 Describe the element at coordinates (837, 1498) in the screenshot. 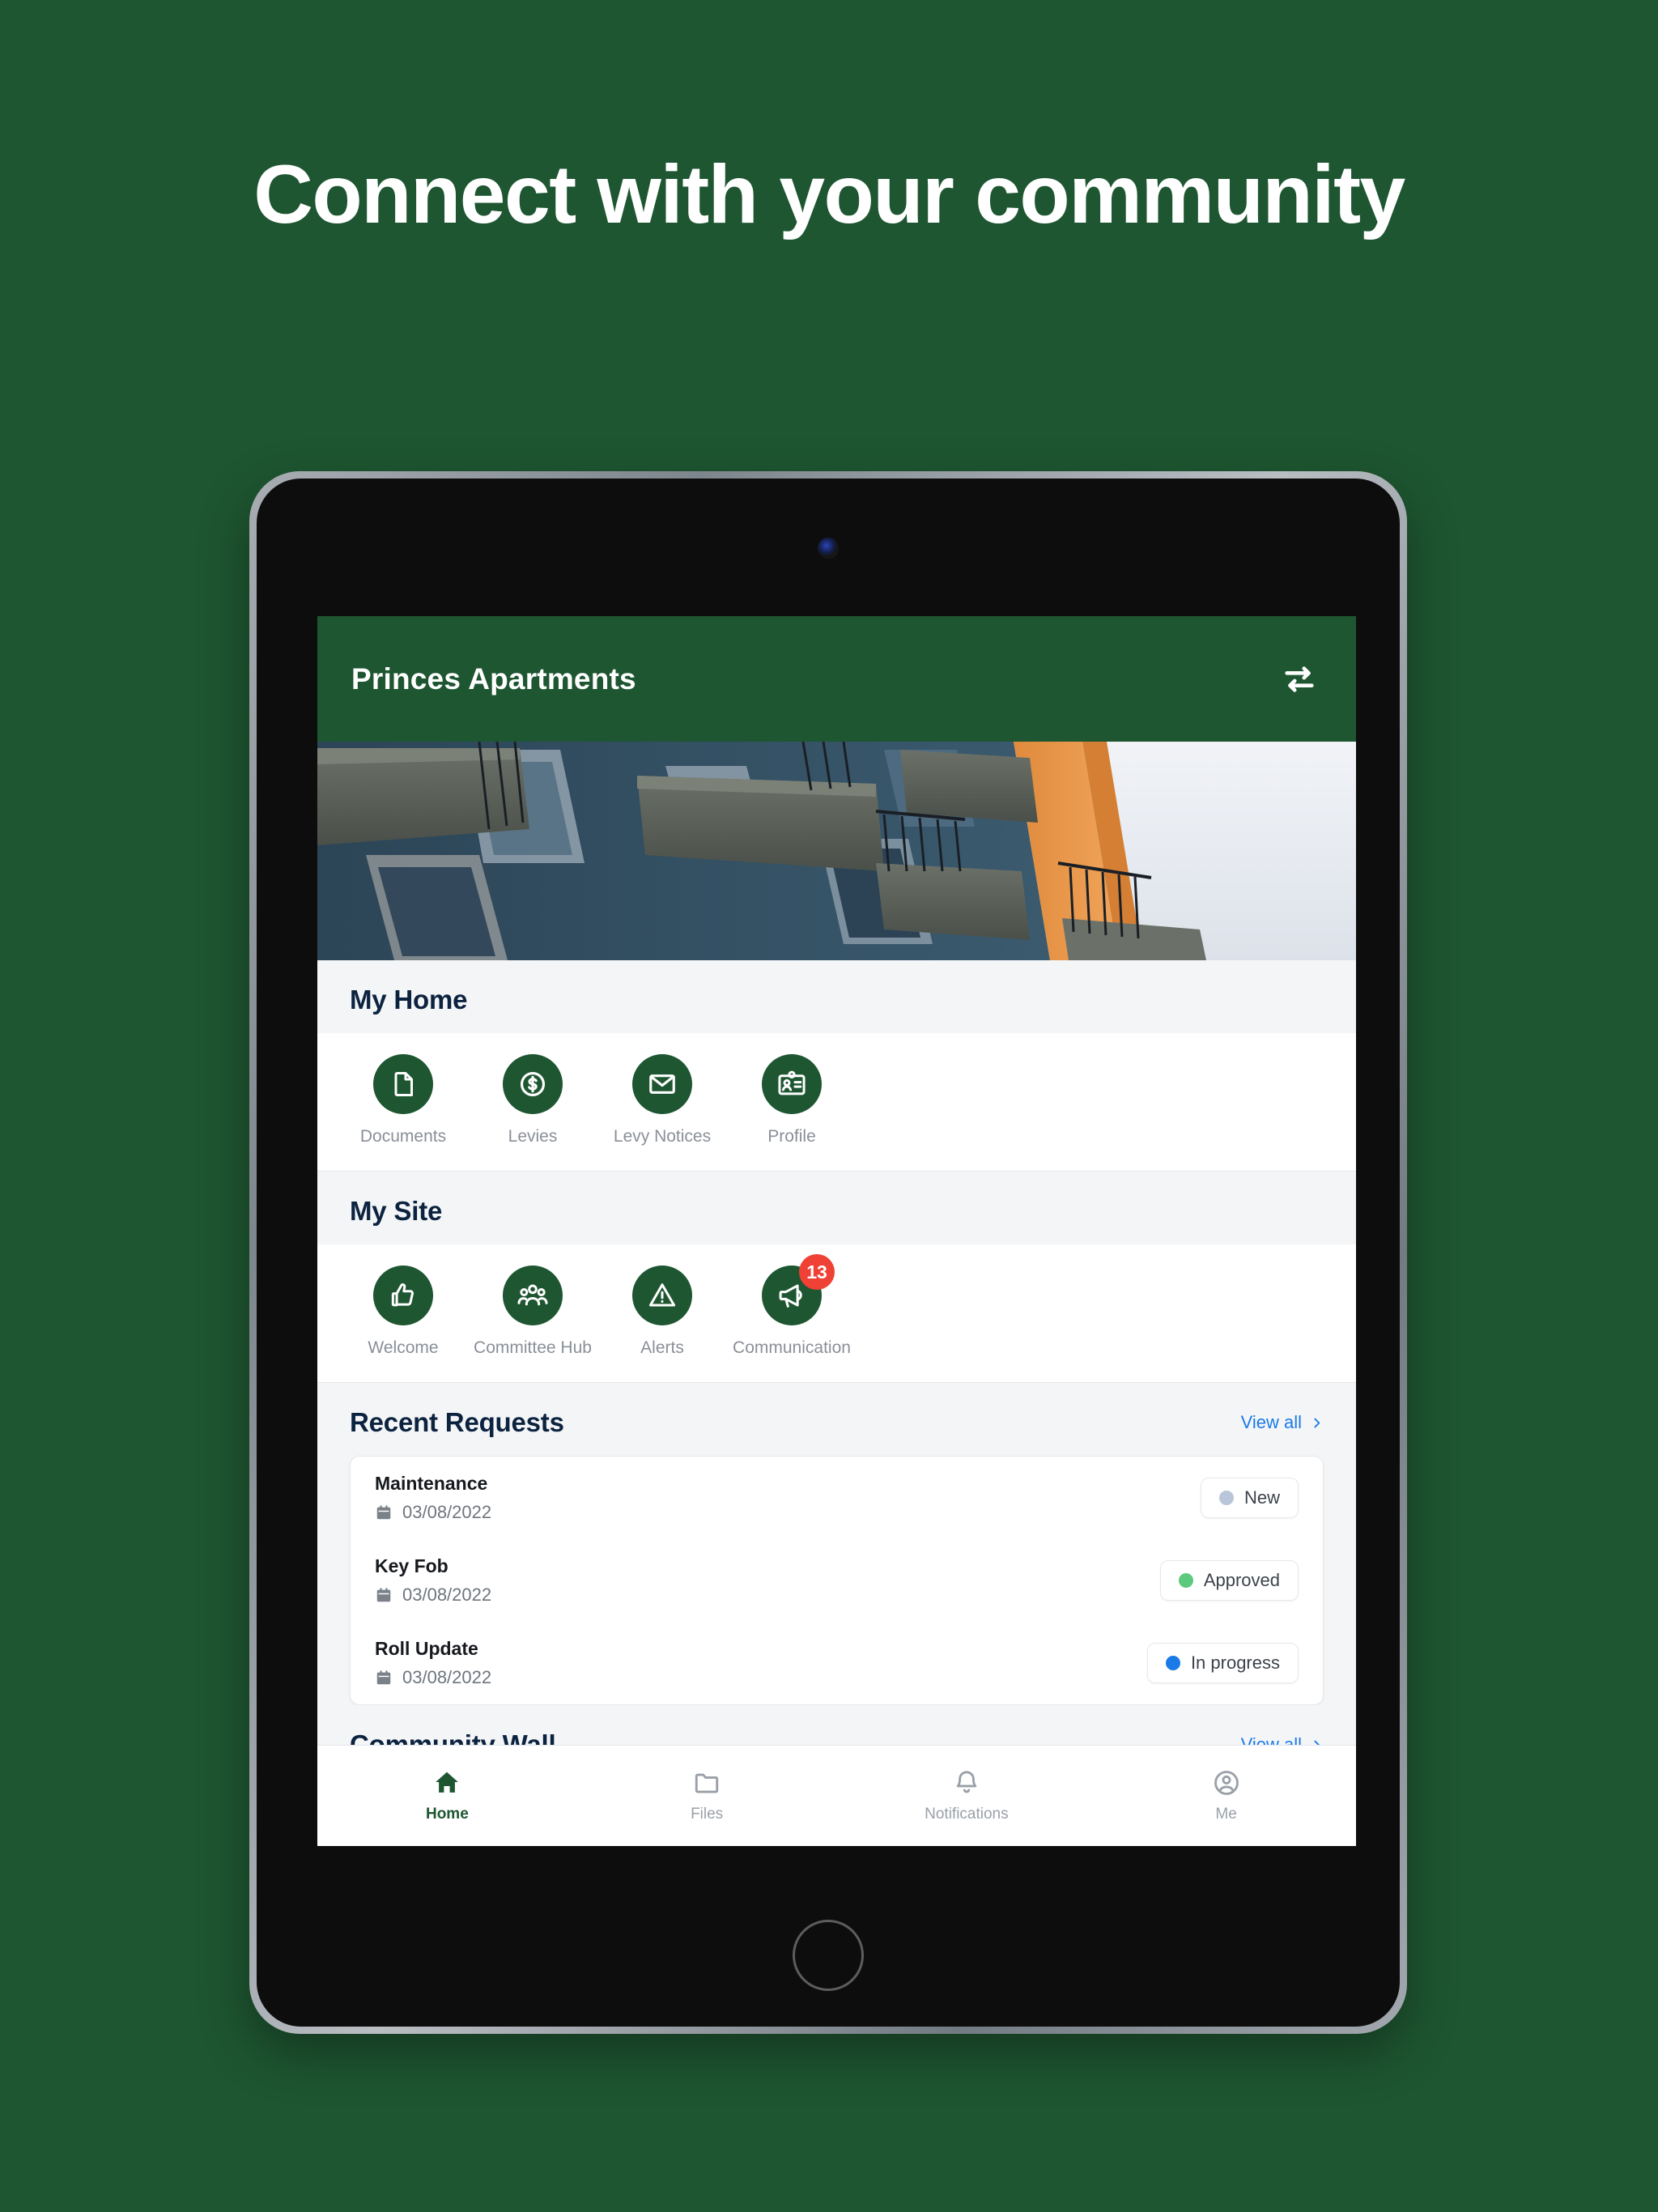

I see `table-row: Maintenance 03/08/2022 New` at that location.